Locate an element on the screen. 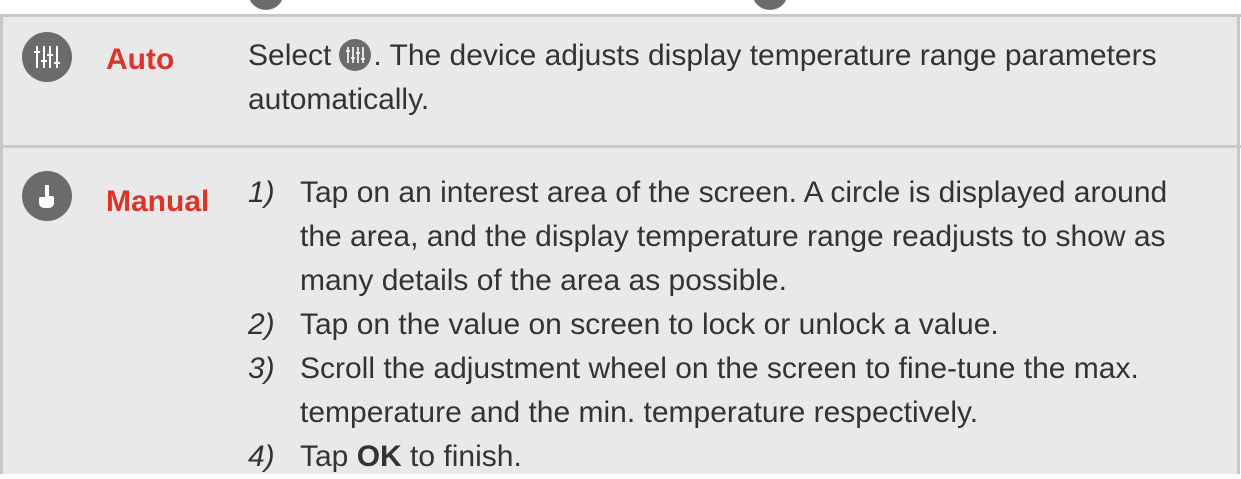  step-text-end: to finish. is located at coordinates (461, 456).